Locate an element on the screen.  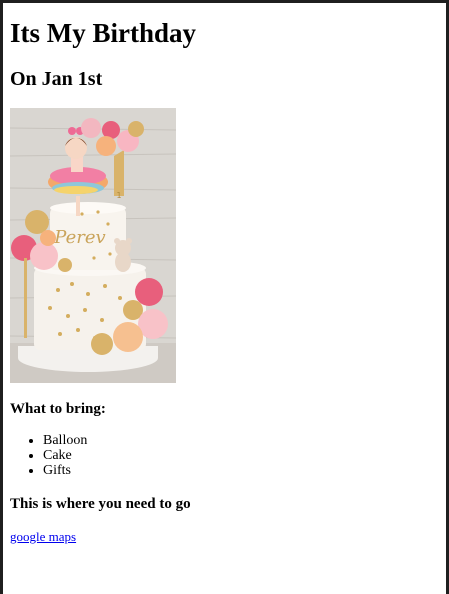
list-item: Cake is located at coordinates (65, 455).